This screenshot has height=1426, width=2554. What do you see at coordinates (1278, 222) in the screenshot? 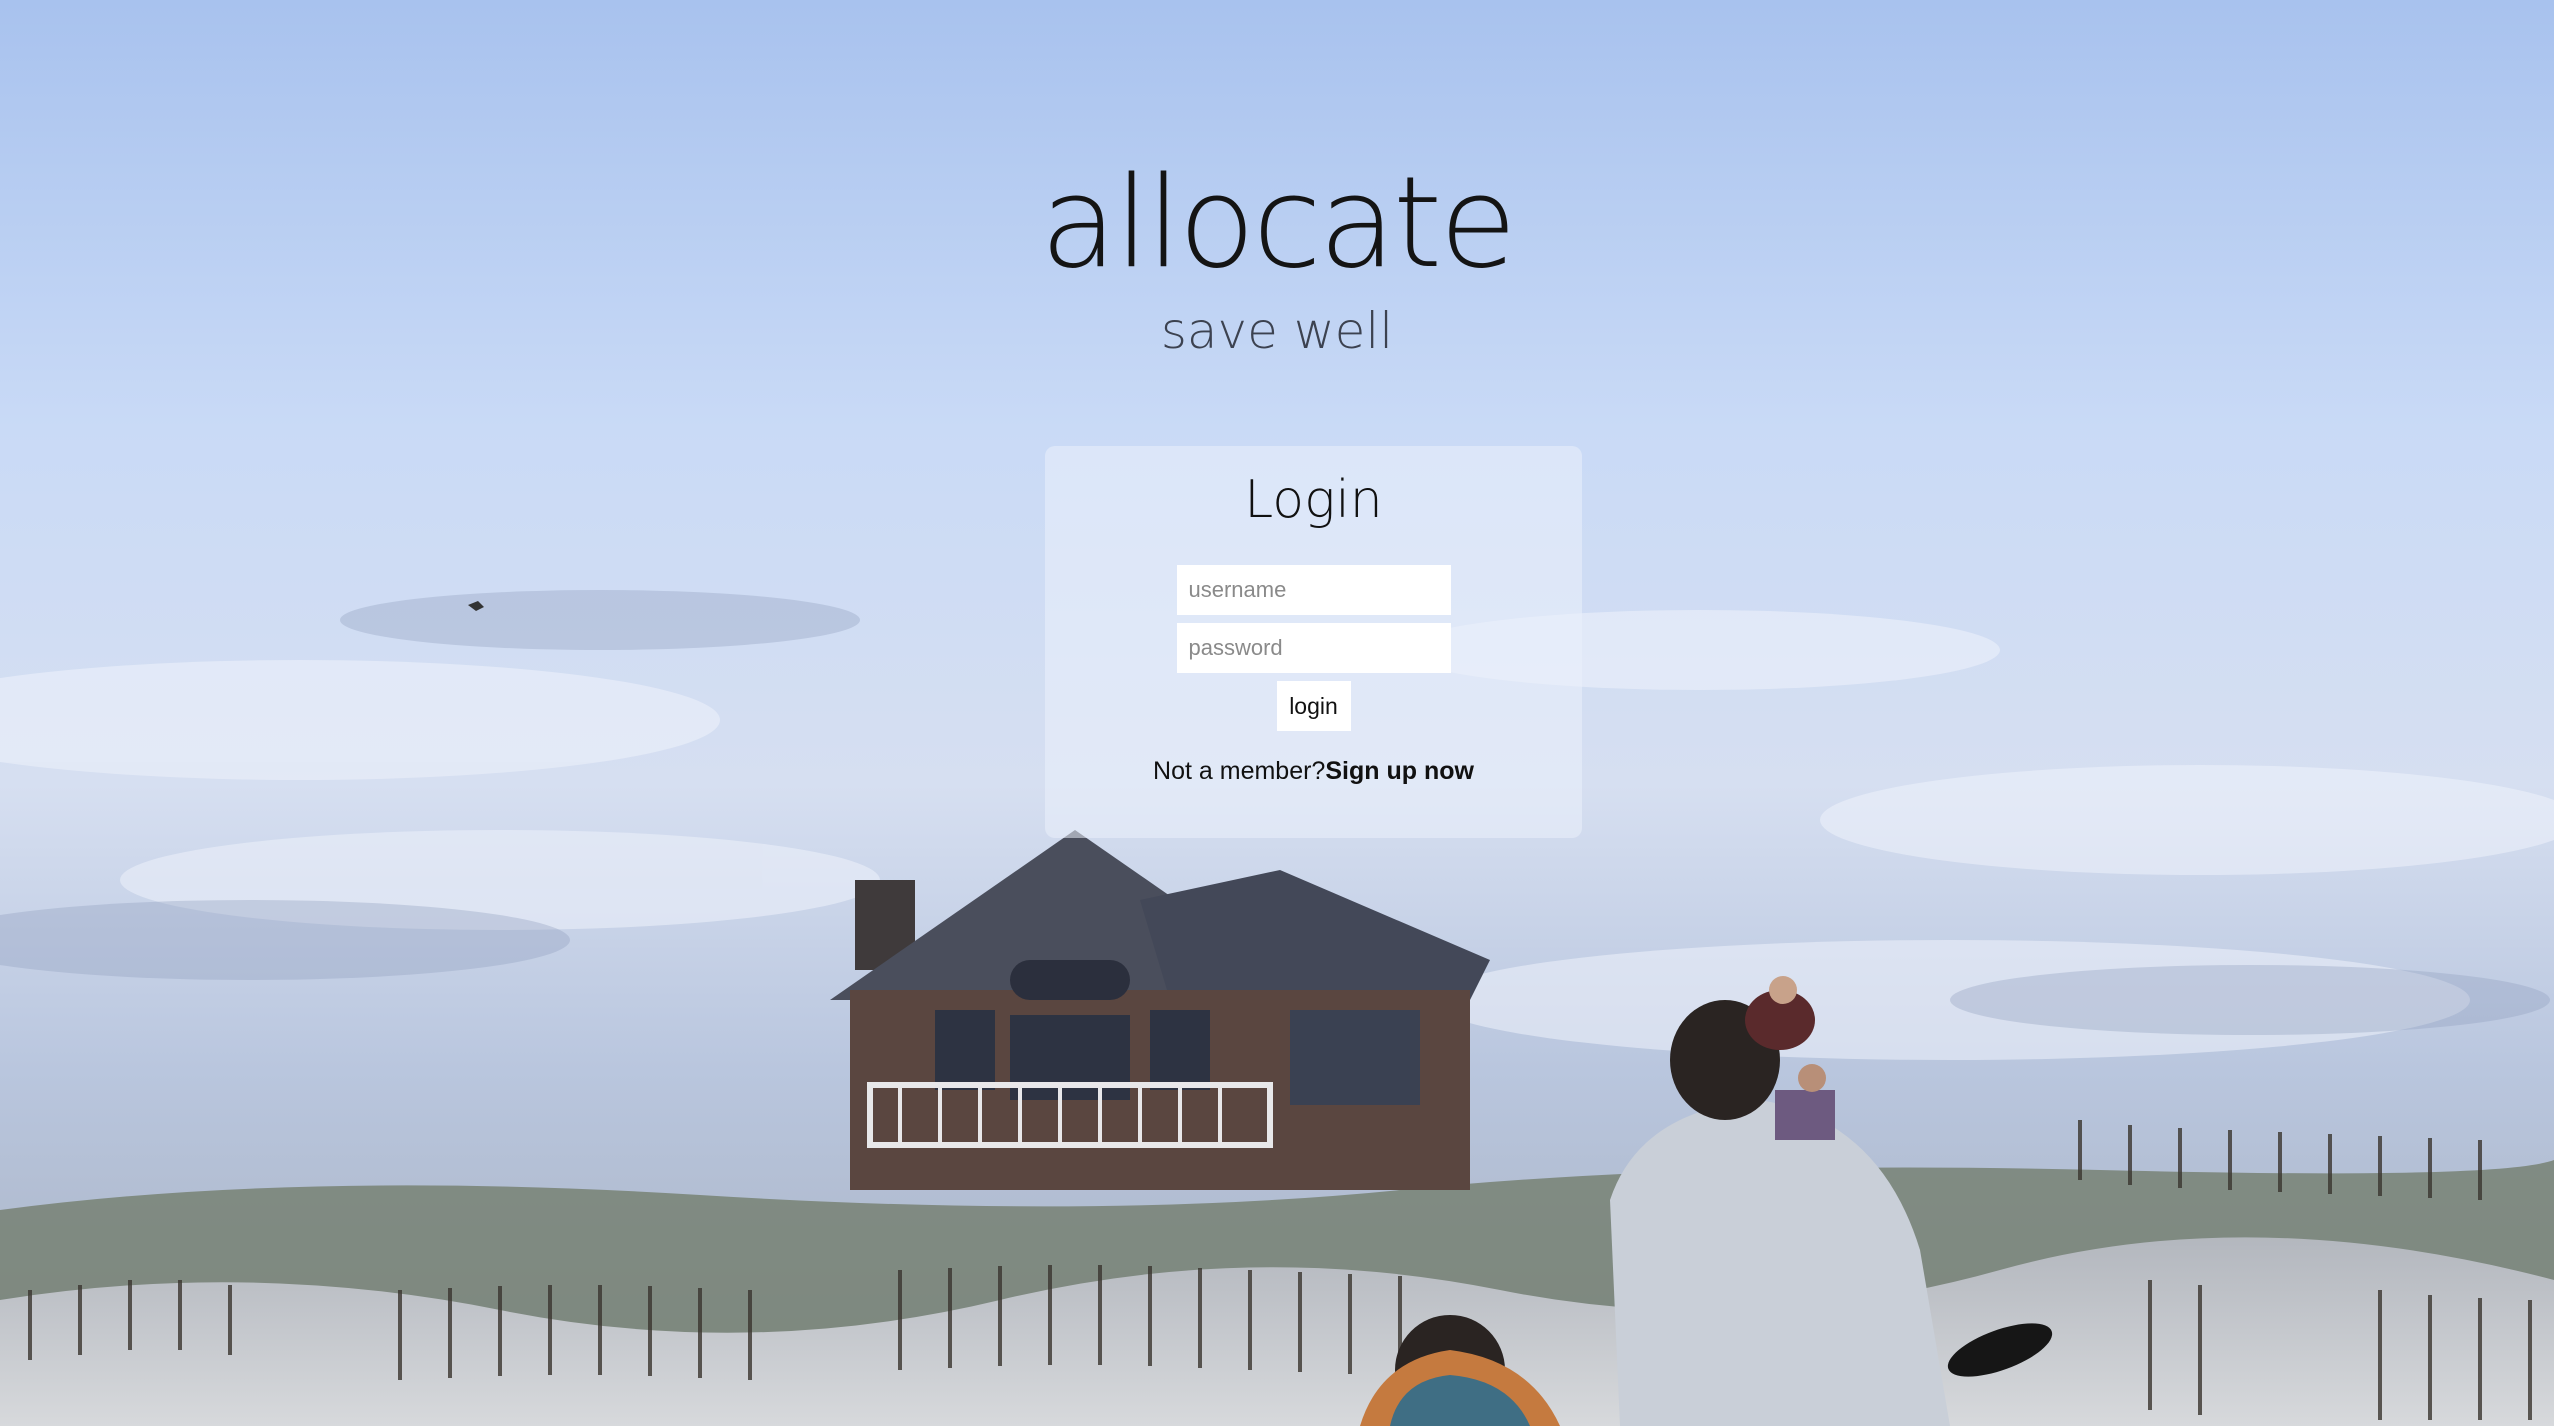
I see `app-title: allocate` at bounding box center [1278, 222].